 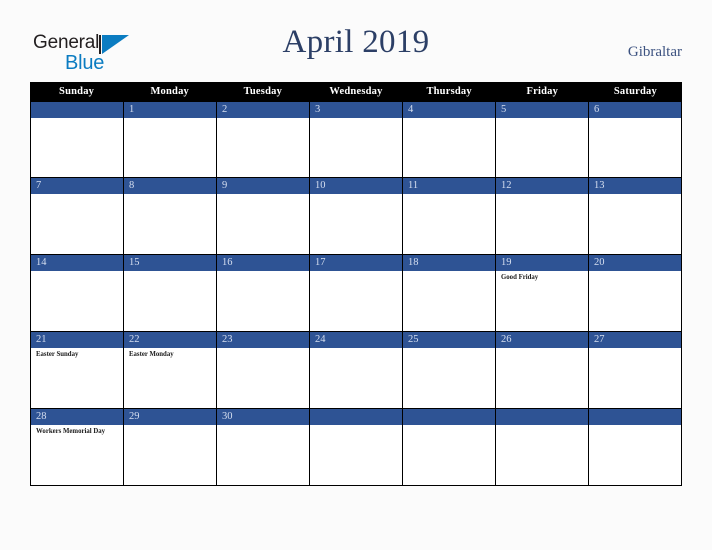 I want to click on day-cell-23: 23, so click(x=263, y=370).